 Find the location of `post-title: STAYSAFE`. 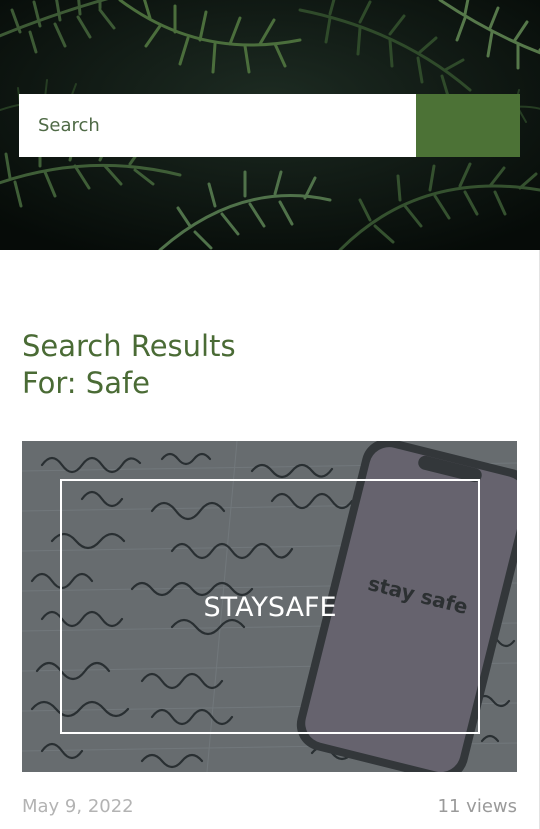

post-title: STAYSAFE is located at coordinates (269, 607).